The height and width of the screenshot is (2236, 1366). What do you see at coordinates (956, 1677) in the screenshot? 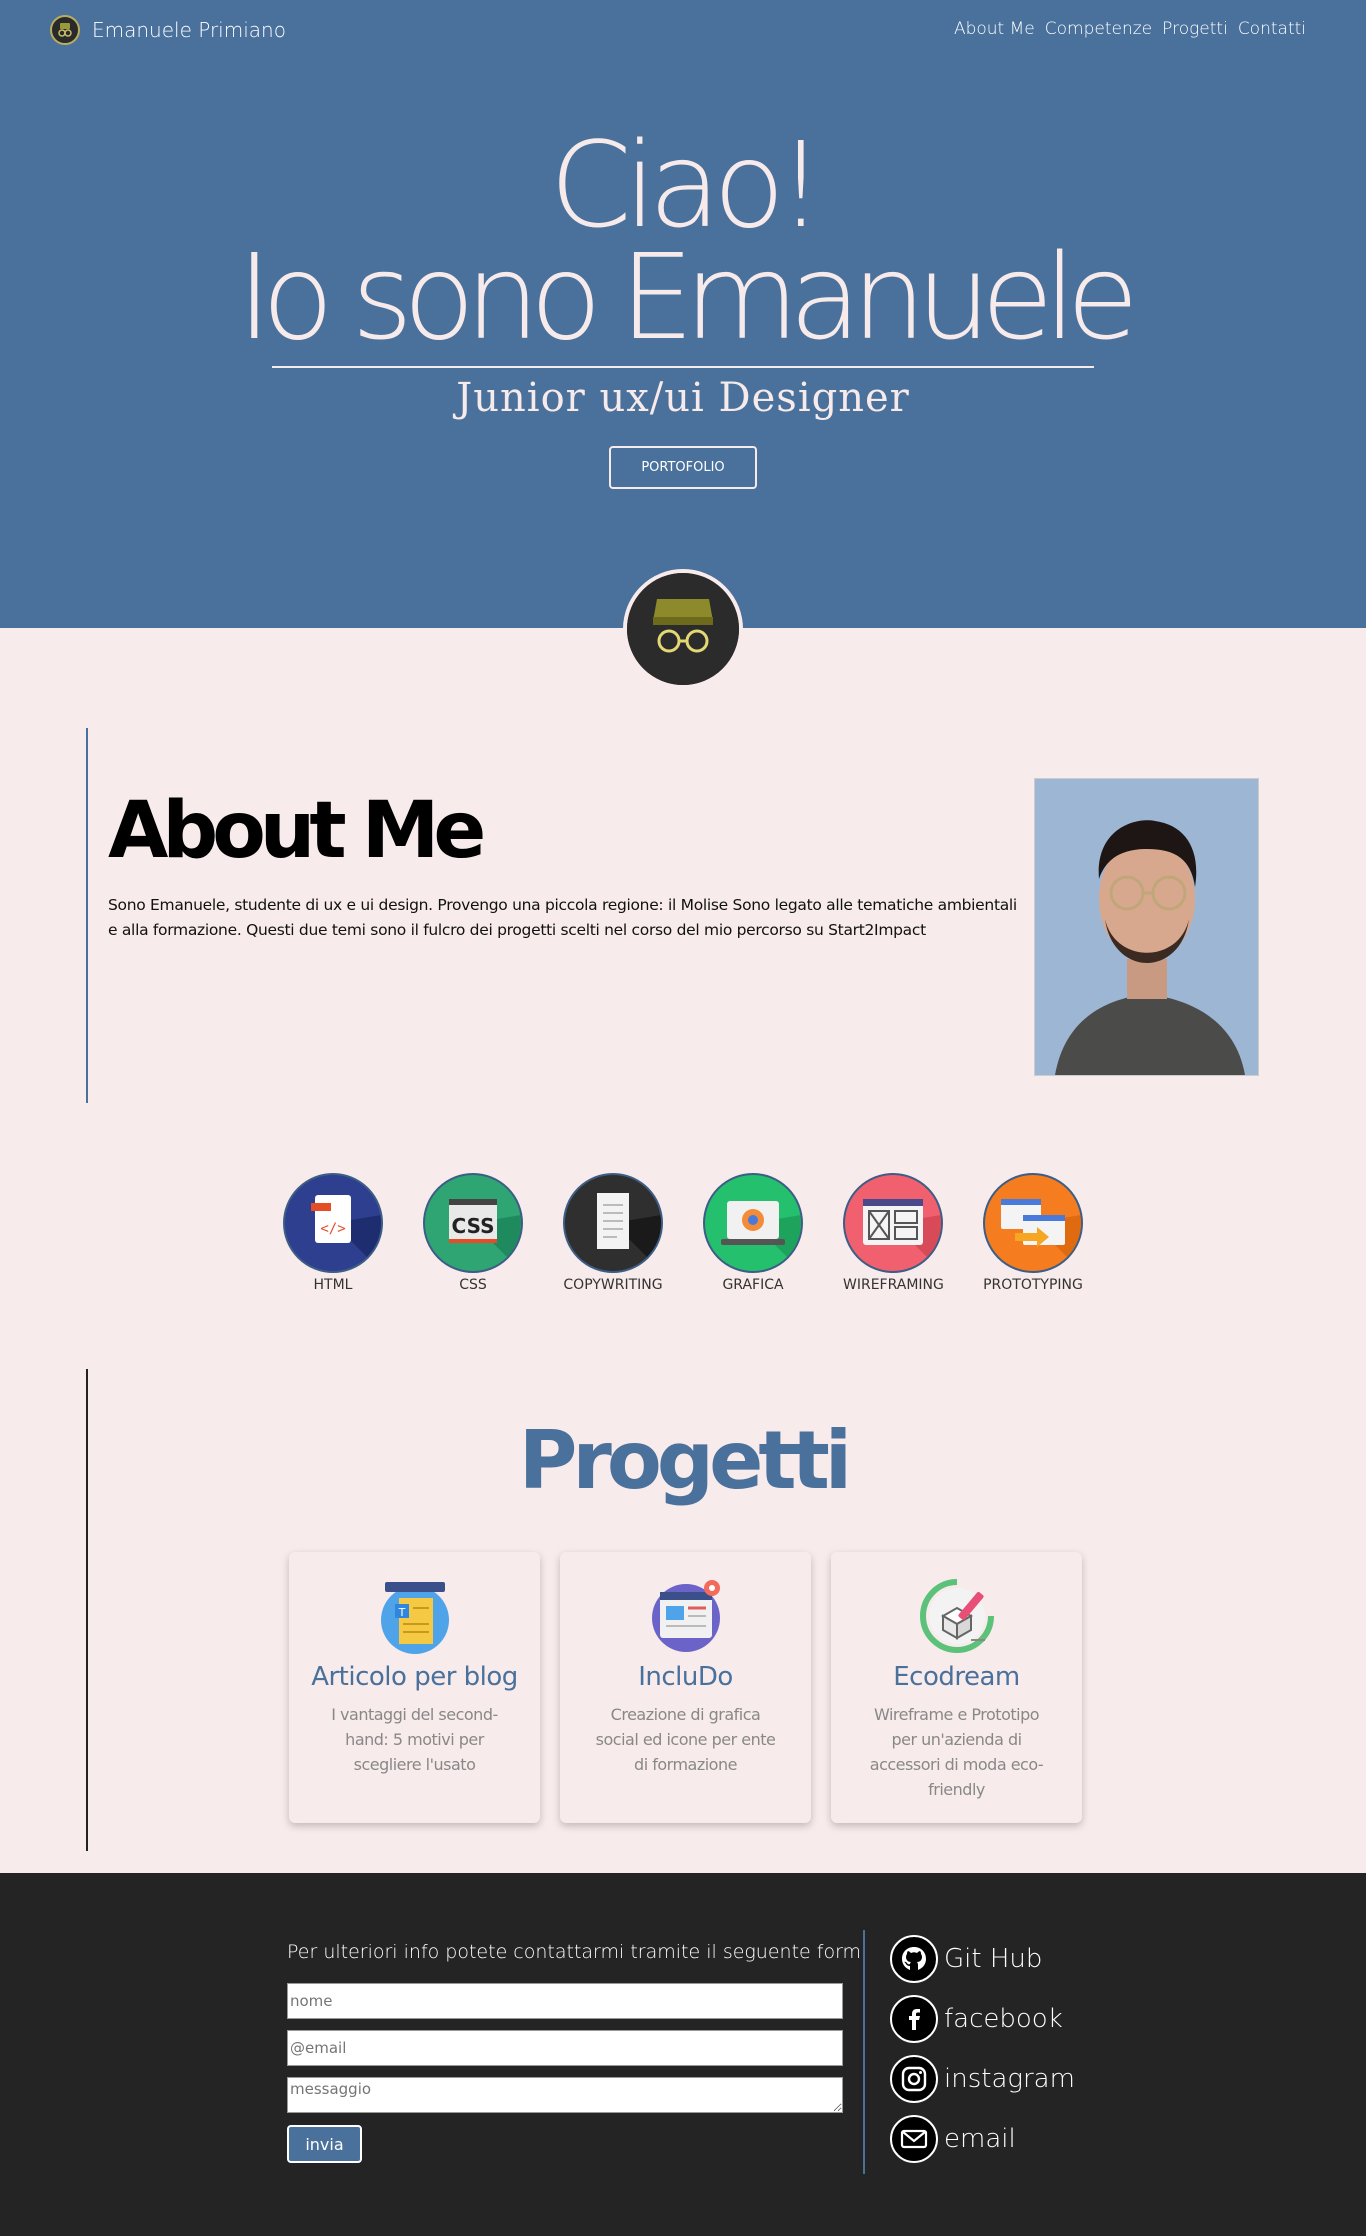
I see `project-title: Ecodream` at bounding box center [956, 1677].